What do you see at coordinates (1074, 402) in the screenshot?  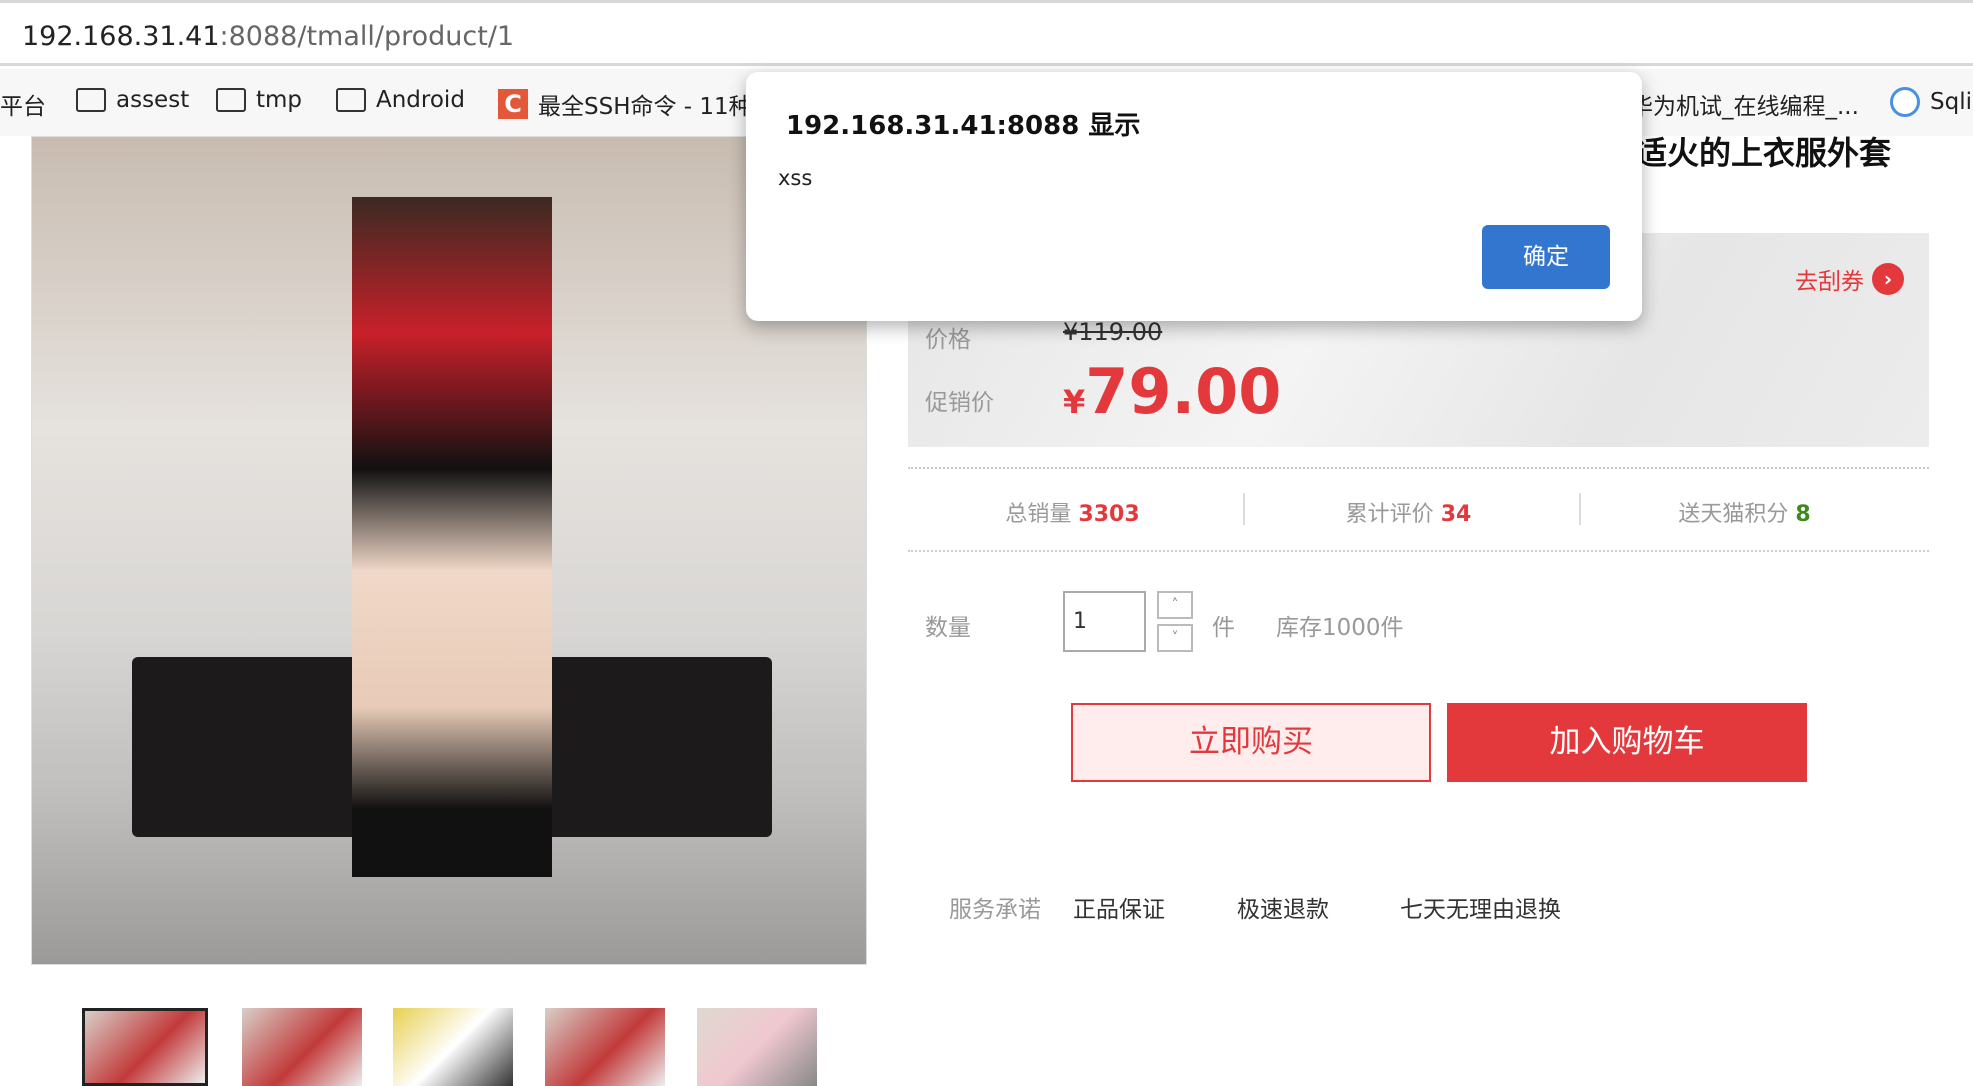 I see `currency-symbol: ¥` at bounding box center [1074, 402].